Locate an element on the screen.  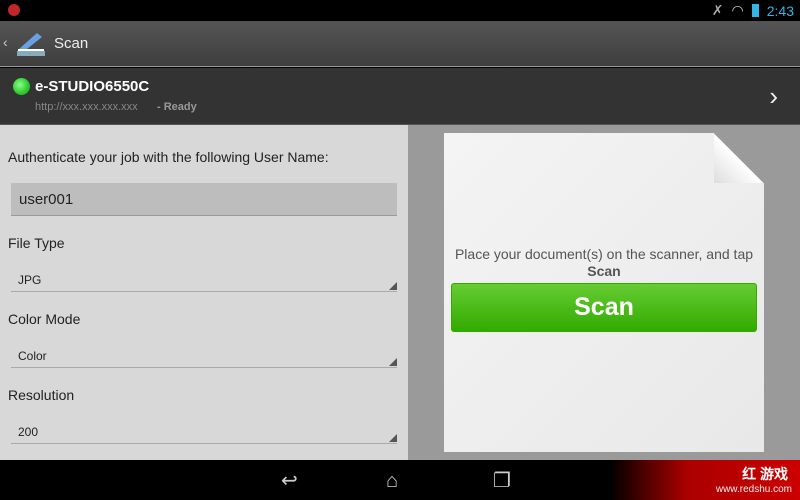
notification-icon is located at coordinates (14, 10).